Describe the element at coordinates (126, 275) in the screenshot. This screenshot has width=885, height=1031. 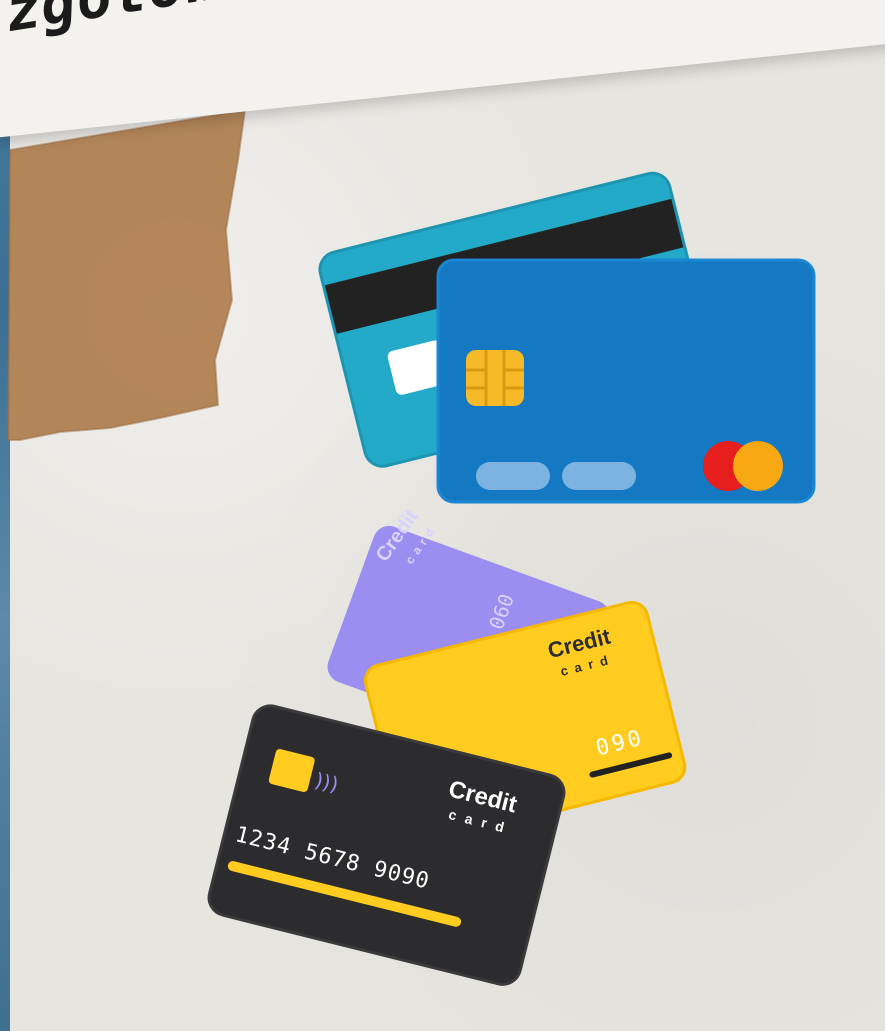
I see `torn-brown-paper` at that location.